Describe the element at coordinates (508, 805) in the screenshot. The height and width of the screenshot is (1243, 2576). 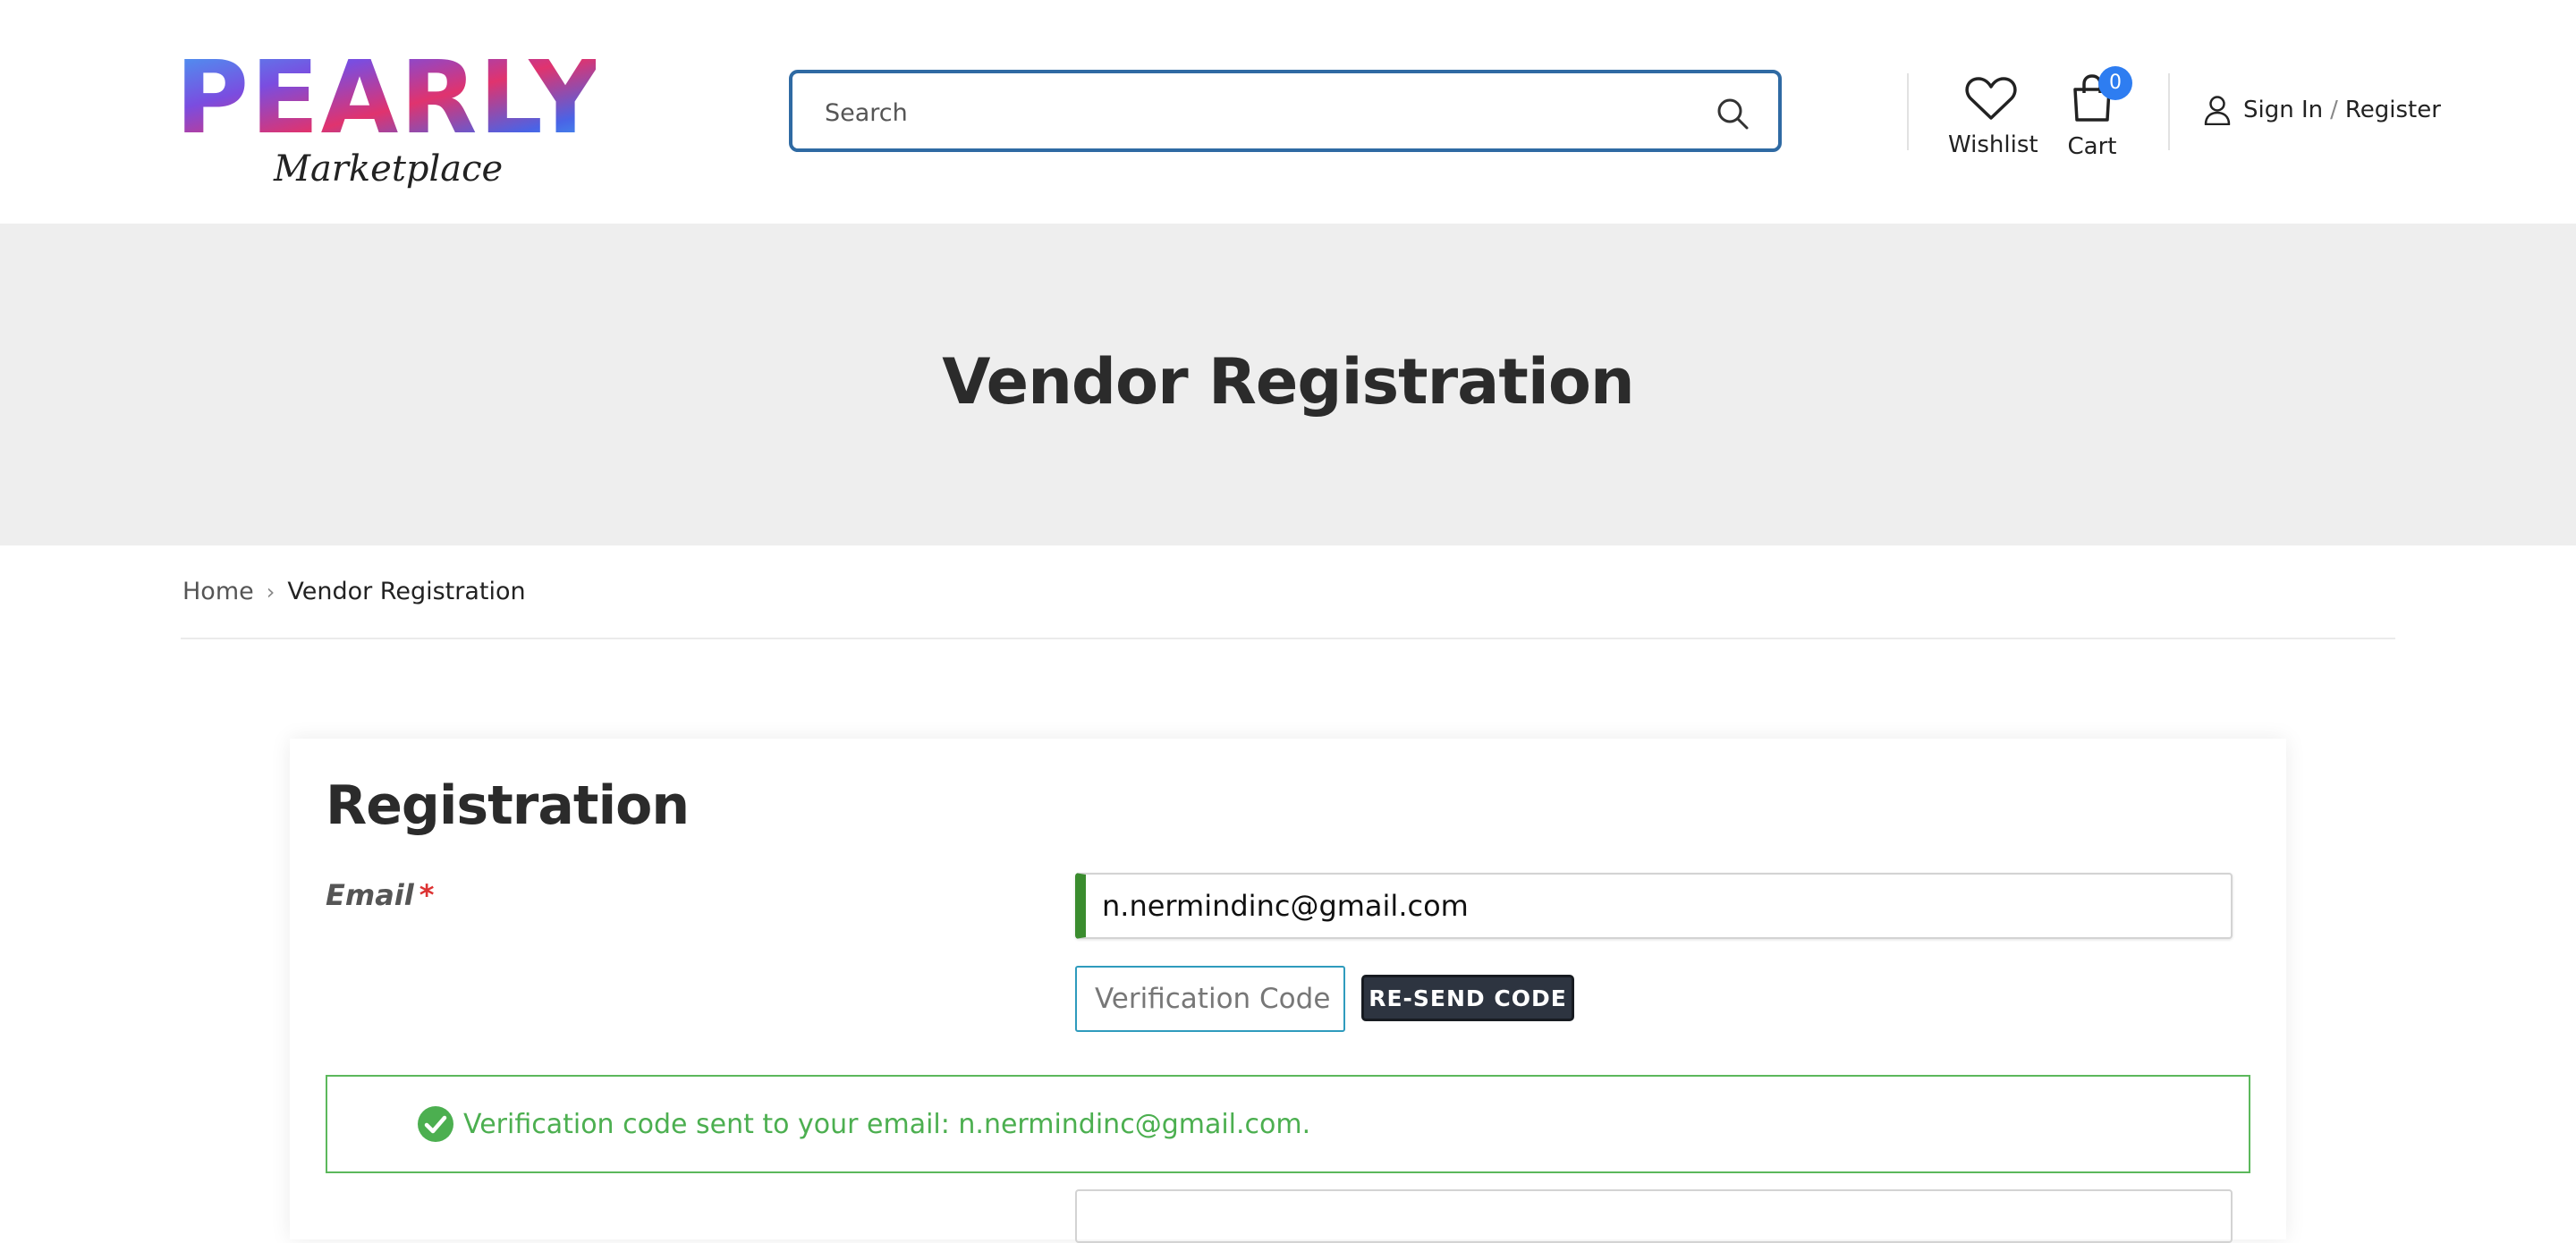
I see `registration-heading: Registration` at that location.